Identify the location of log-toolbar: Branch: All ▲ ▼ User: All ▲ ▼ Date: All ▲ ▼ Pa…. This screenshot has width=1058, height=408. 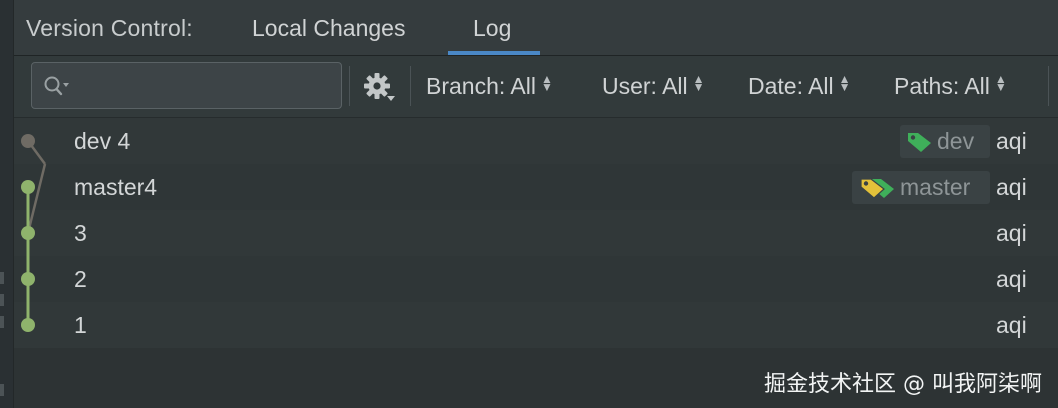
(536, 87).